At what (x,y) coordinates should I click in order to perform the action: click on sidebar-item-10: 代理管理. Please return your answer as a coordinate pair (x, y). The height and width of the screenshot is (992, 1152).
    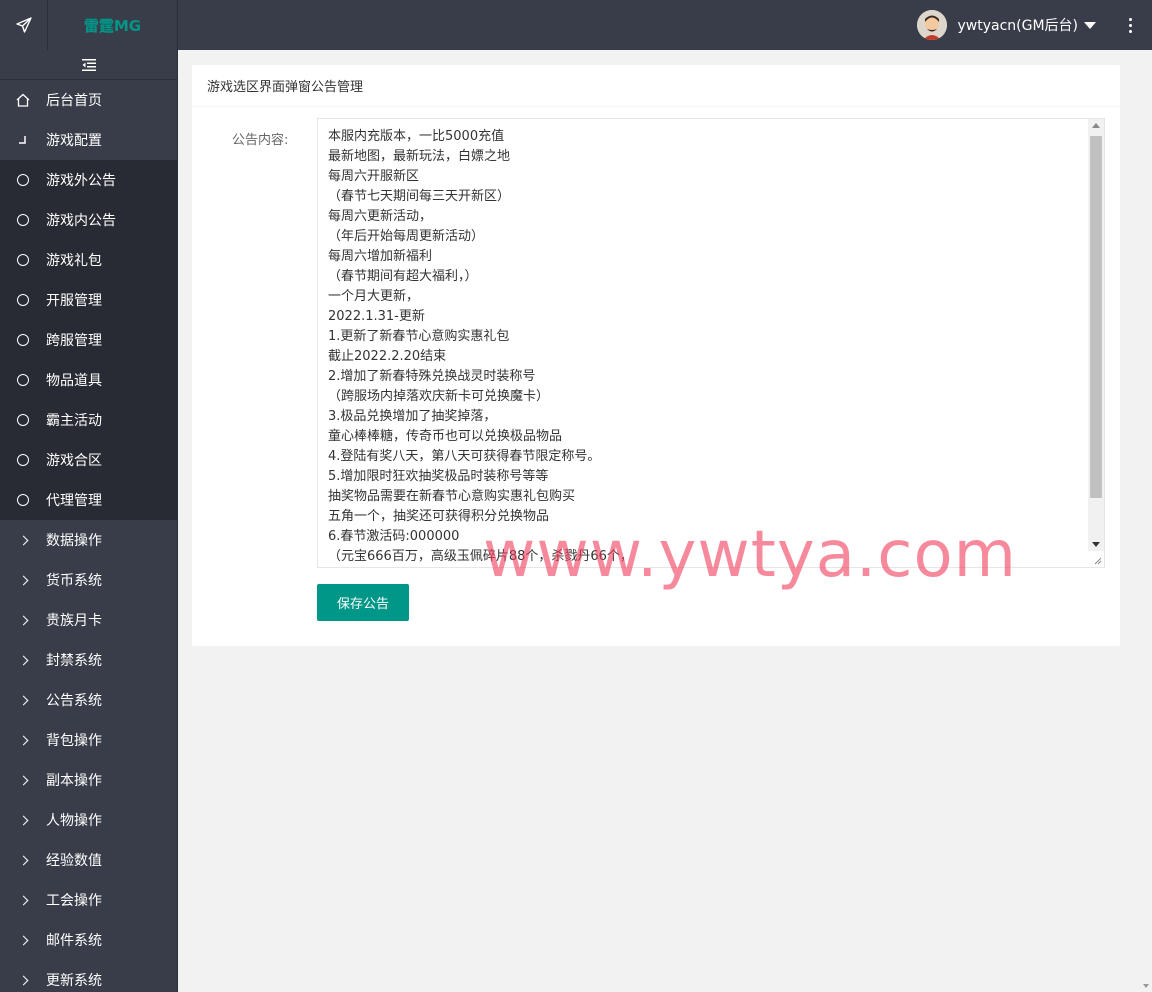
    Looking at the image, I should click on (88, 500).